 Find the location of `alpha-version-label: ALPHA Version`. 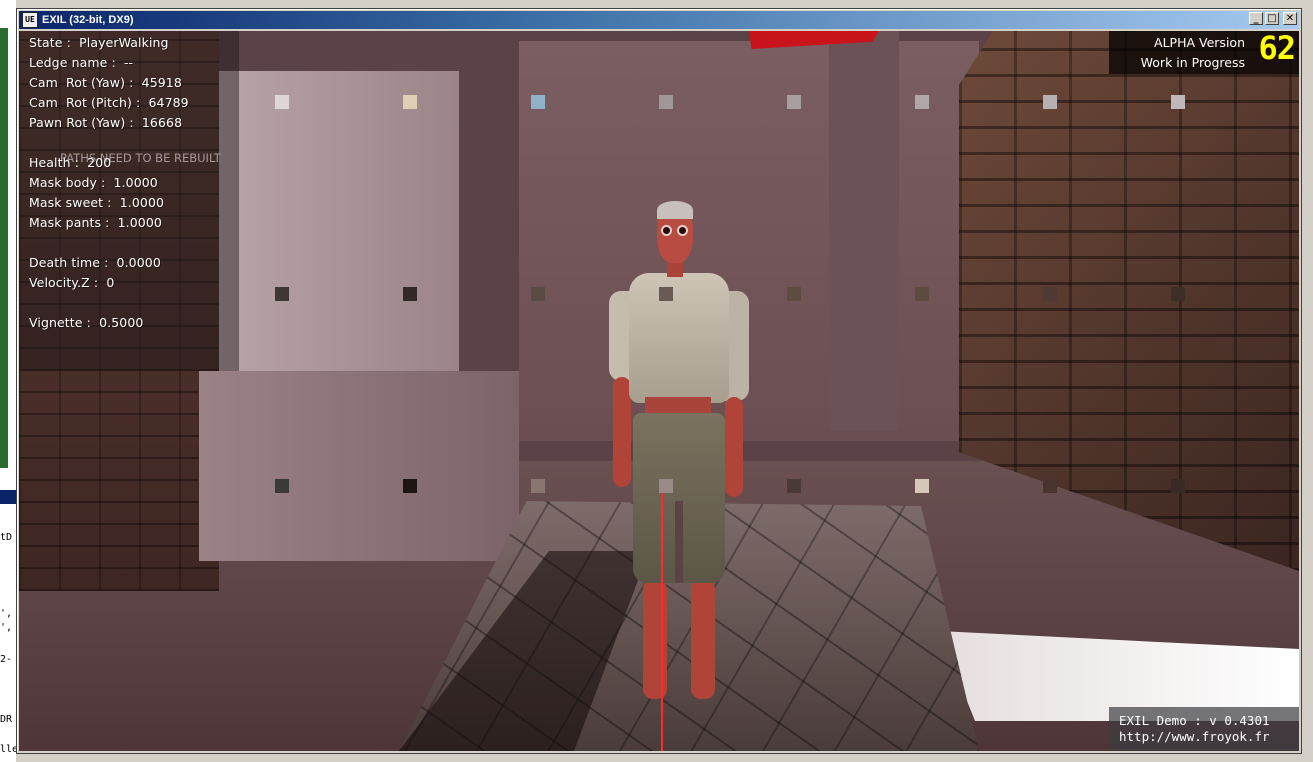

alpha-version-label: ALPHA Version is located at coordinates (1199, 42).